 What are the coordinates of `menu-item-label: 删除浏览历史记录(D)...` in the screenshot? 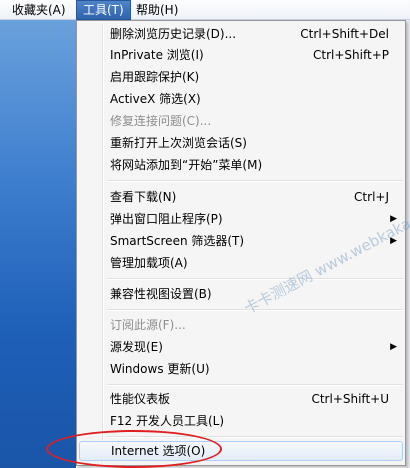 It's located at (173, 34).